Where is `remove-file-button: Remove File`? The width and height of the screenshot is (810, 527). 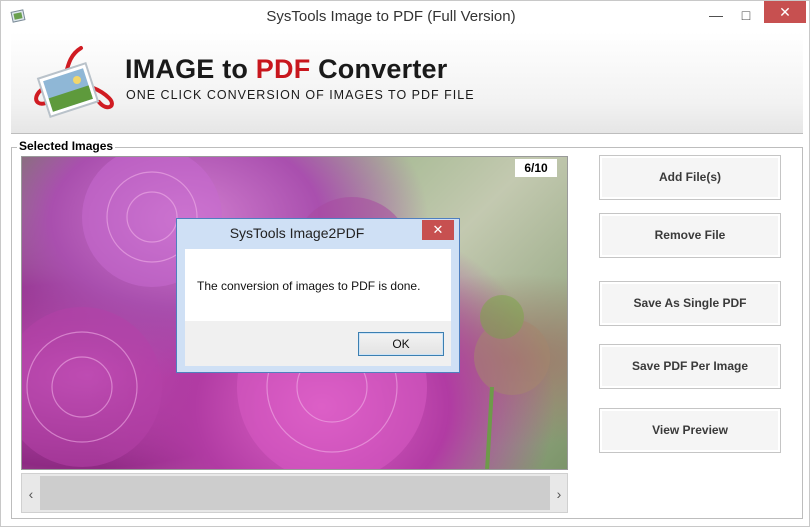
remove-file-button: Remove File is located at coordinates (690, 235).